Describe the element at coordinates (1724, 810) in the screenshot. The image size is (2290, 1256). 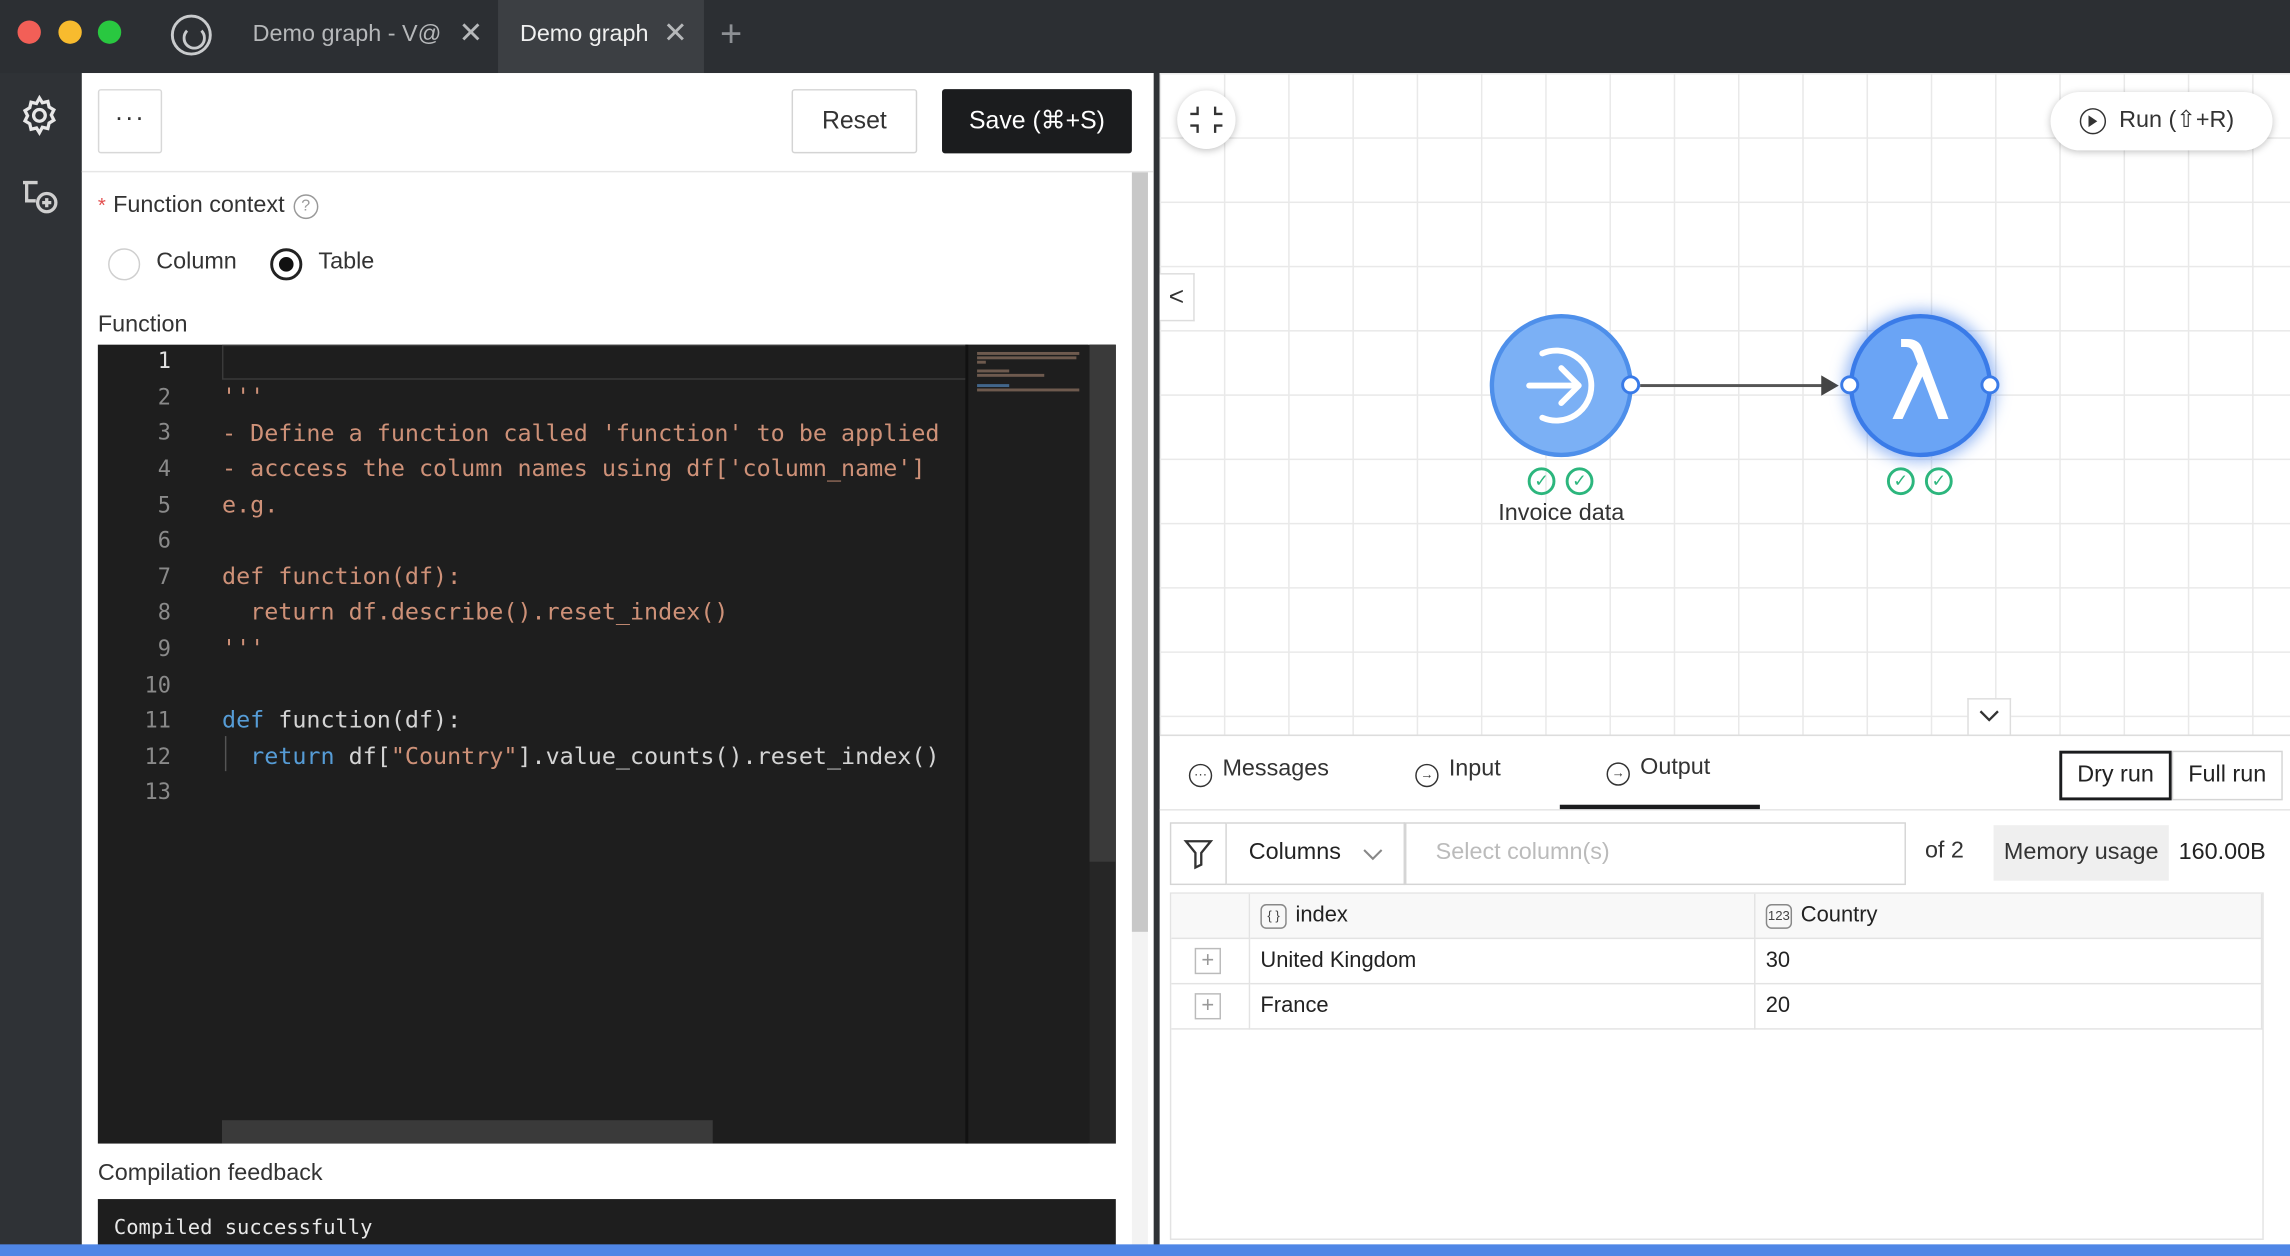
I see `tab-separator` at that location.